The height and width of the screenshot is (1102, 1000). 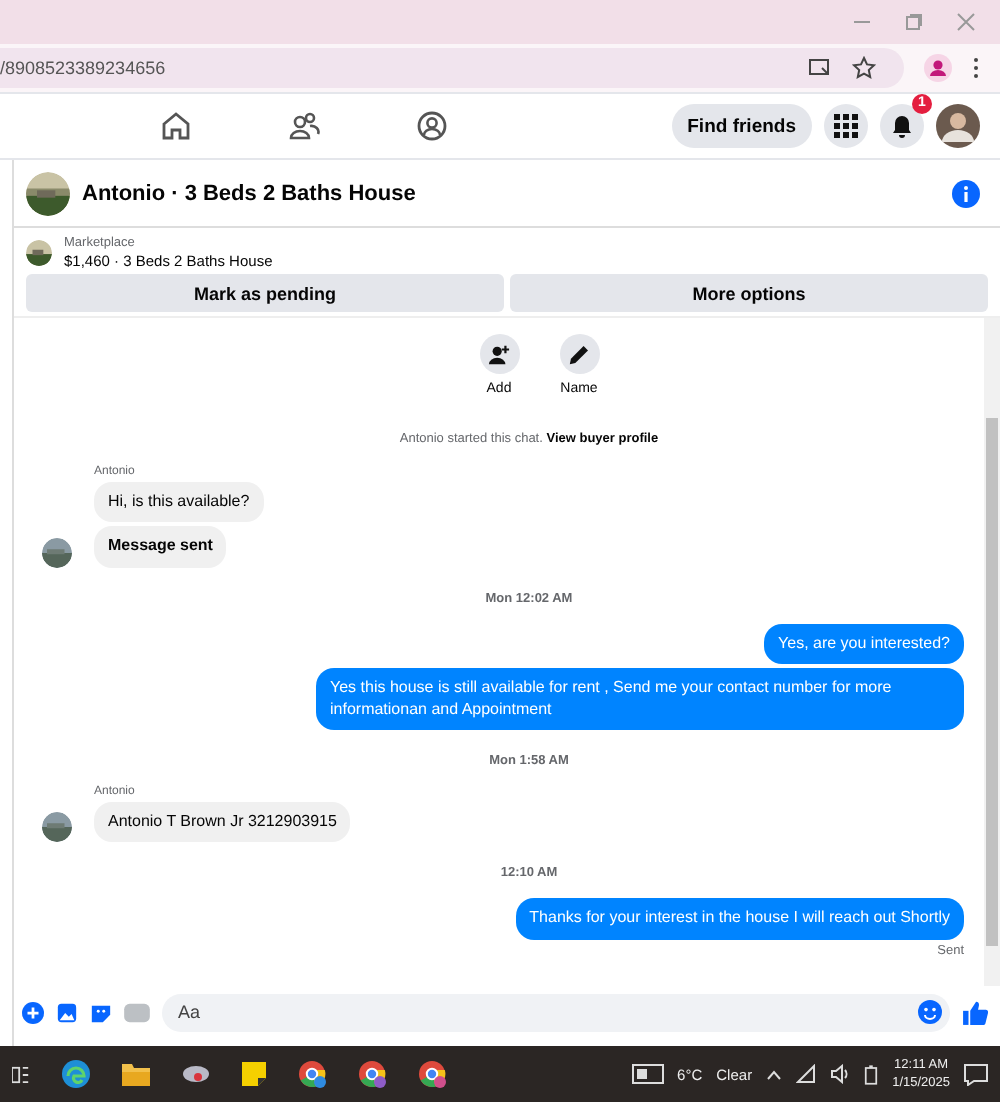 I want to click on profile-circle-icon, so click(x=432, y=126).